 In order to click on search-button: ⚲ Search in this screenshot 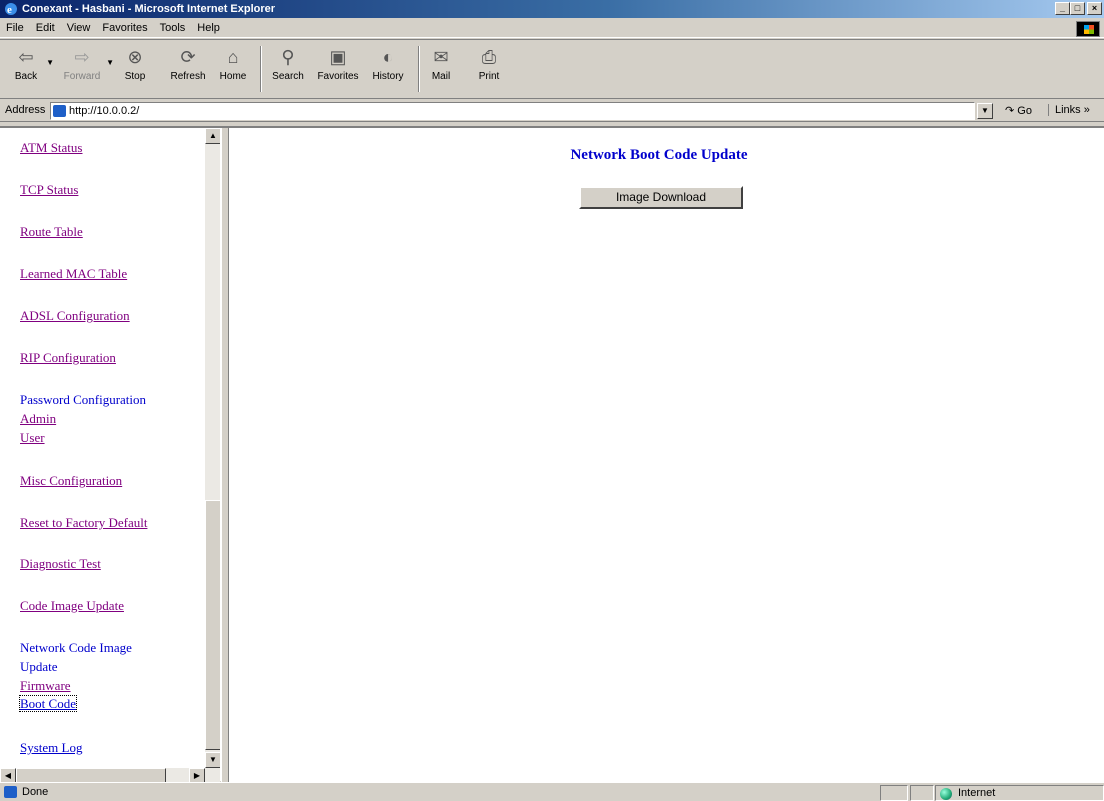, I will do `click(288, 70)`.